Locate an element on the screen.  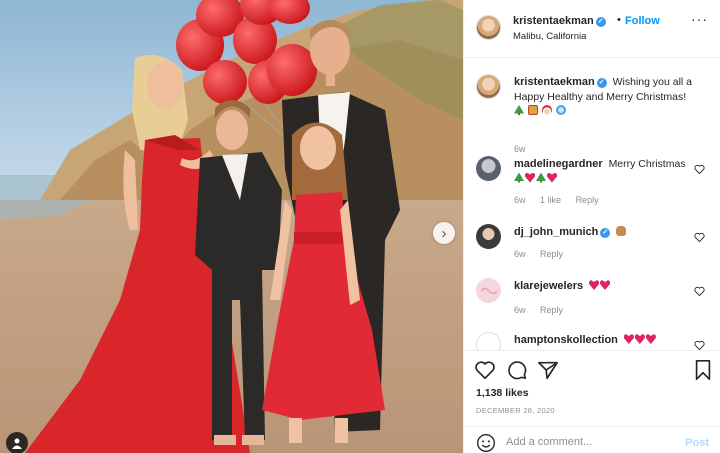
save-bookmark-icon is located at coordinates (703, 370).